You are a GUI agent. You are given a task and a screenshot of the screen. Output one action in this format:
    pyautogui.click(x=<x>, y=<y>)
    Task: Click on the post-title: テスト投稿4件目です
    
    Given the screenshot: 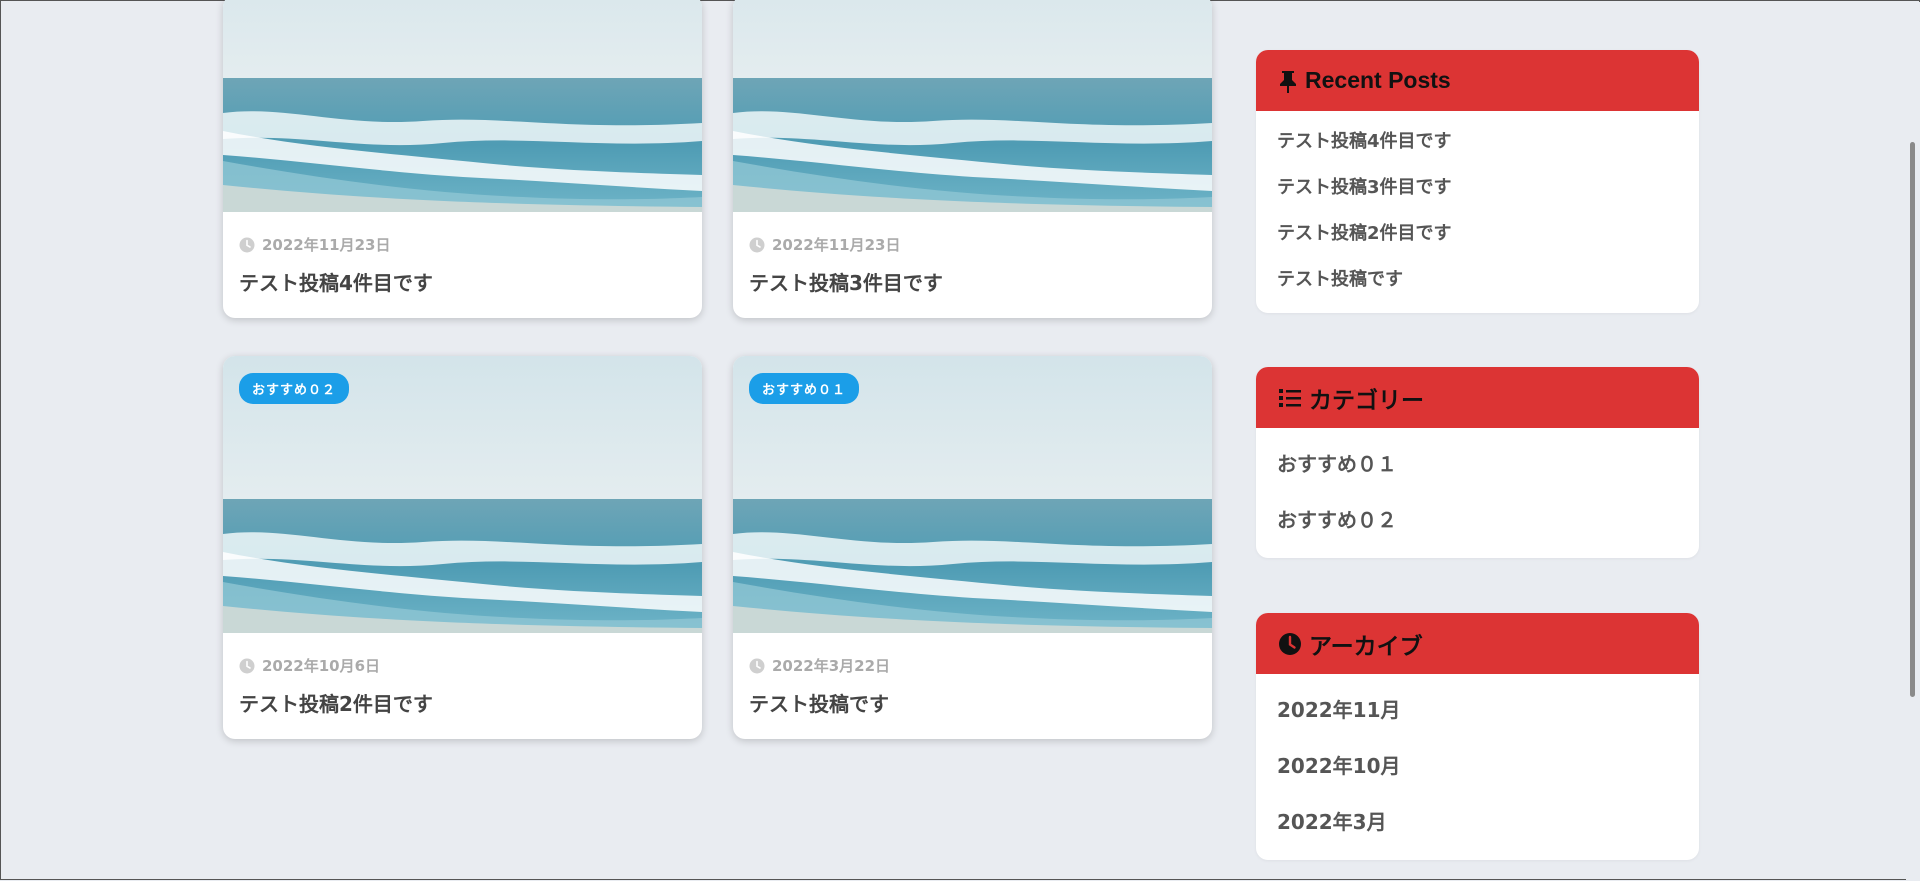 What is the action you would take?
    pyautogui.click(x=462, y=286)
    